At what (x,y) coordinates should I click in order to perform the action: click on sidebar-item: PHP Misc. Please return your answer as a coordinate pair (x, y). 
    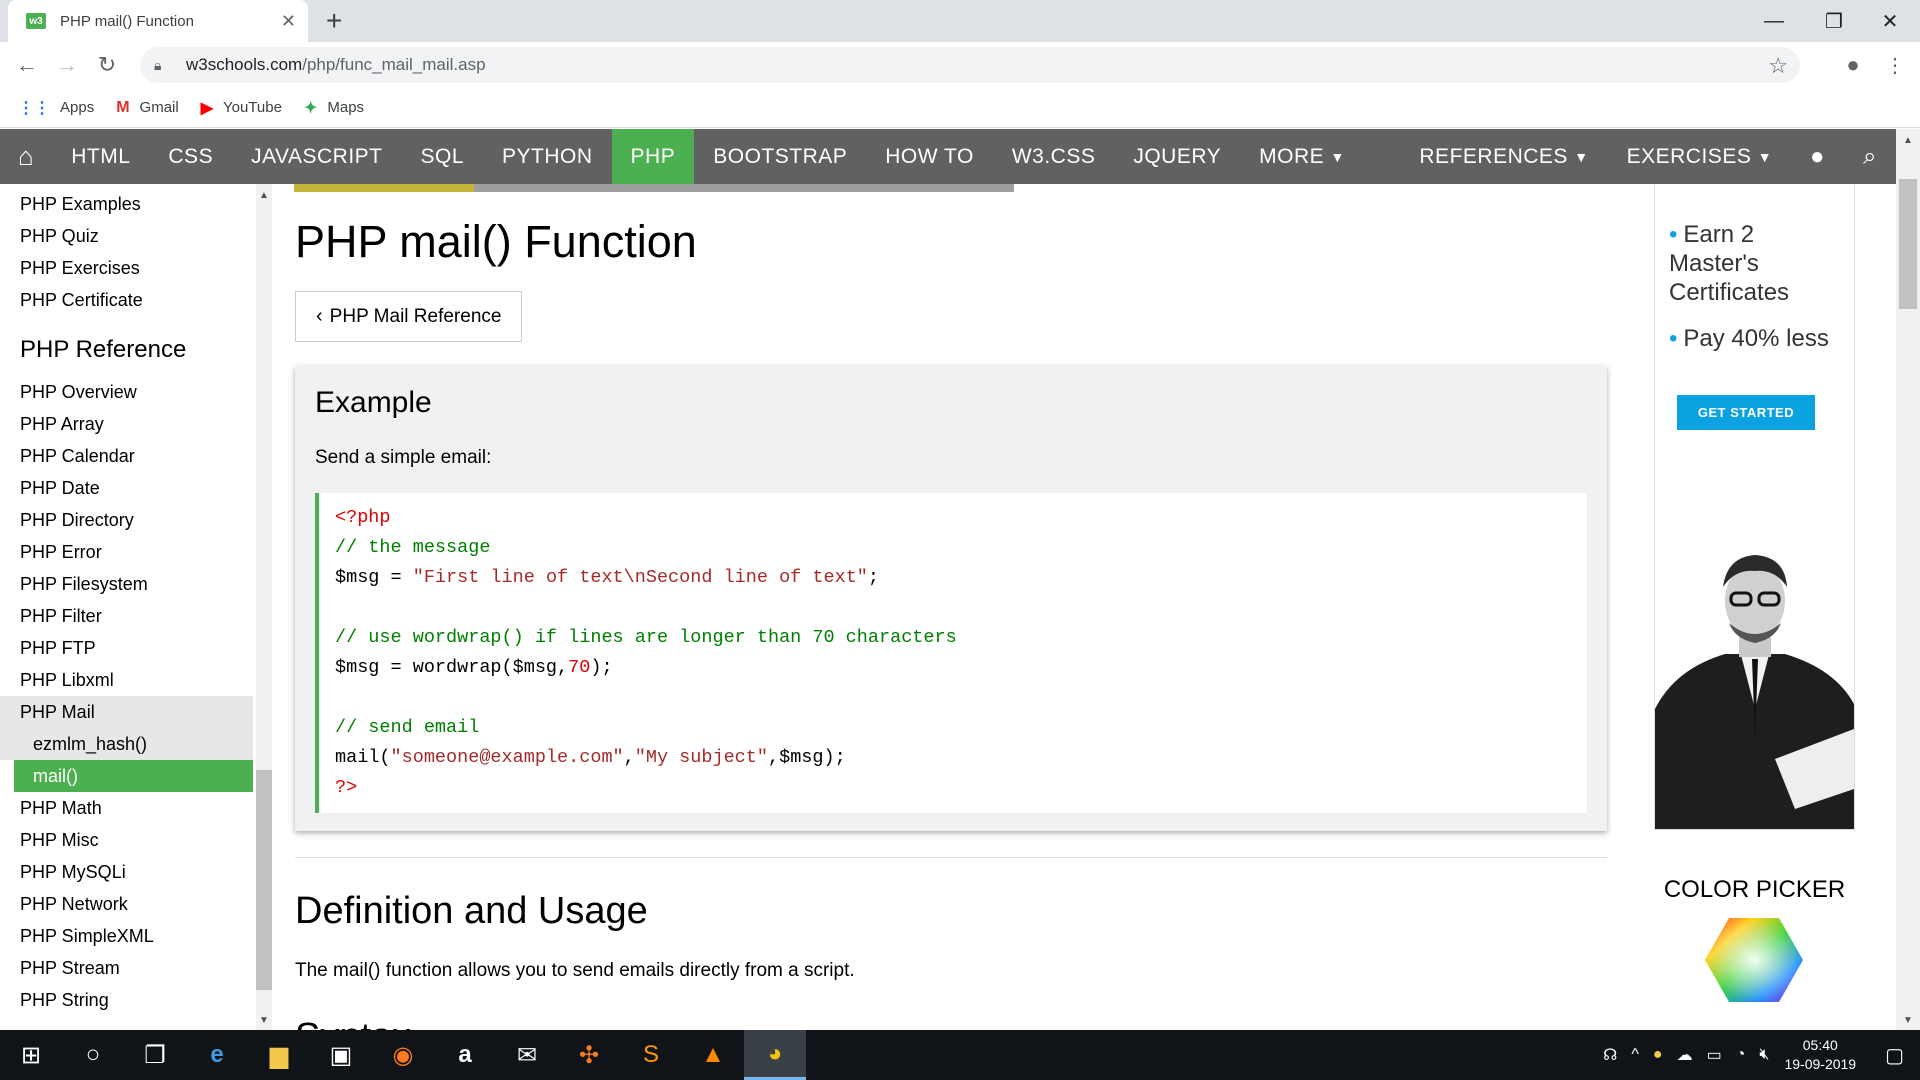
    Looking at the image, I should click on (136, 840).